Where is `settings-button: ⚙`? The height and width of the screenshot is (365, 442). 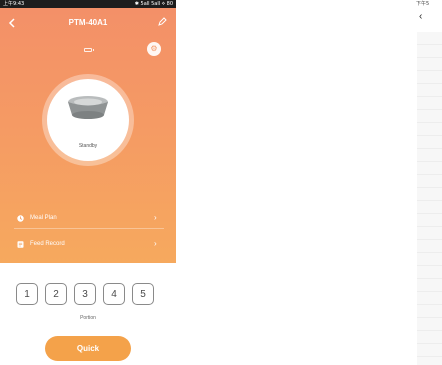
settings-button: ⚙ is located at coordinates (154, 49).